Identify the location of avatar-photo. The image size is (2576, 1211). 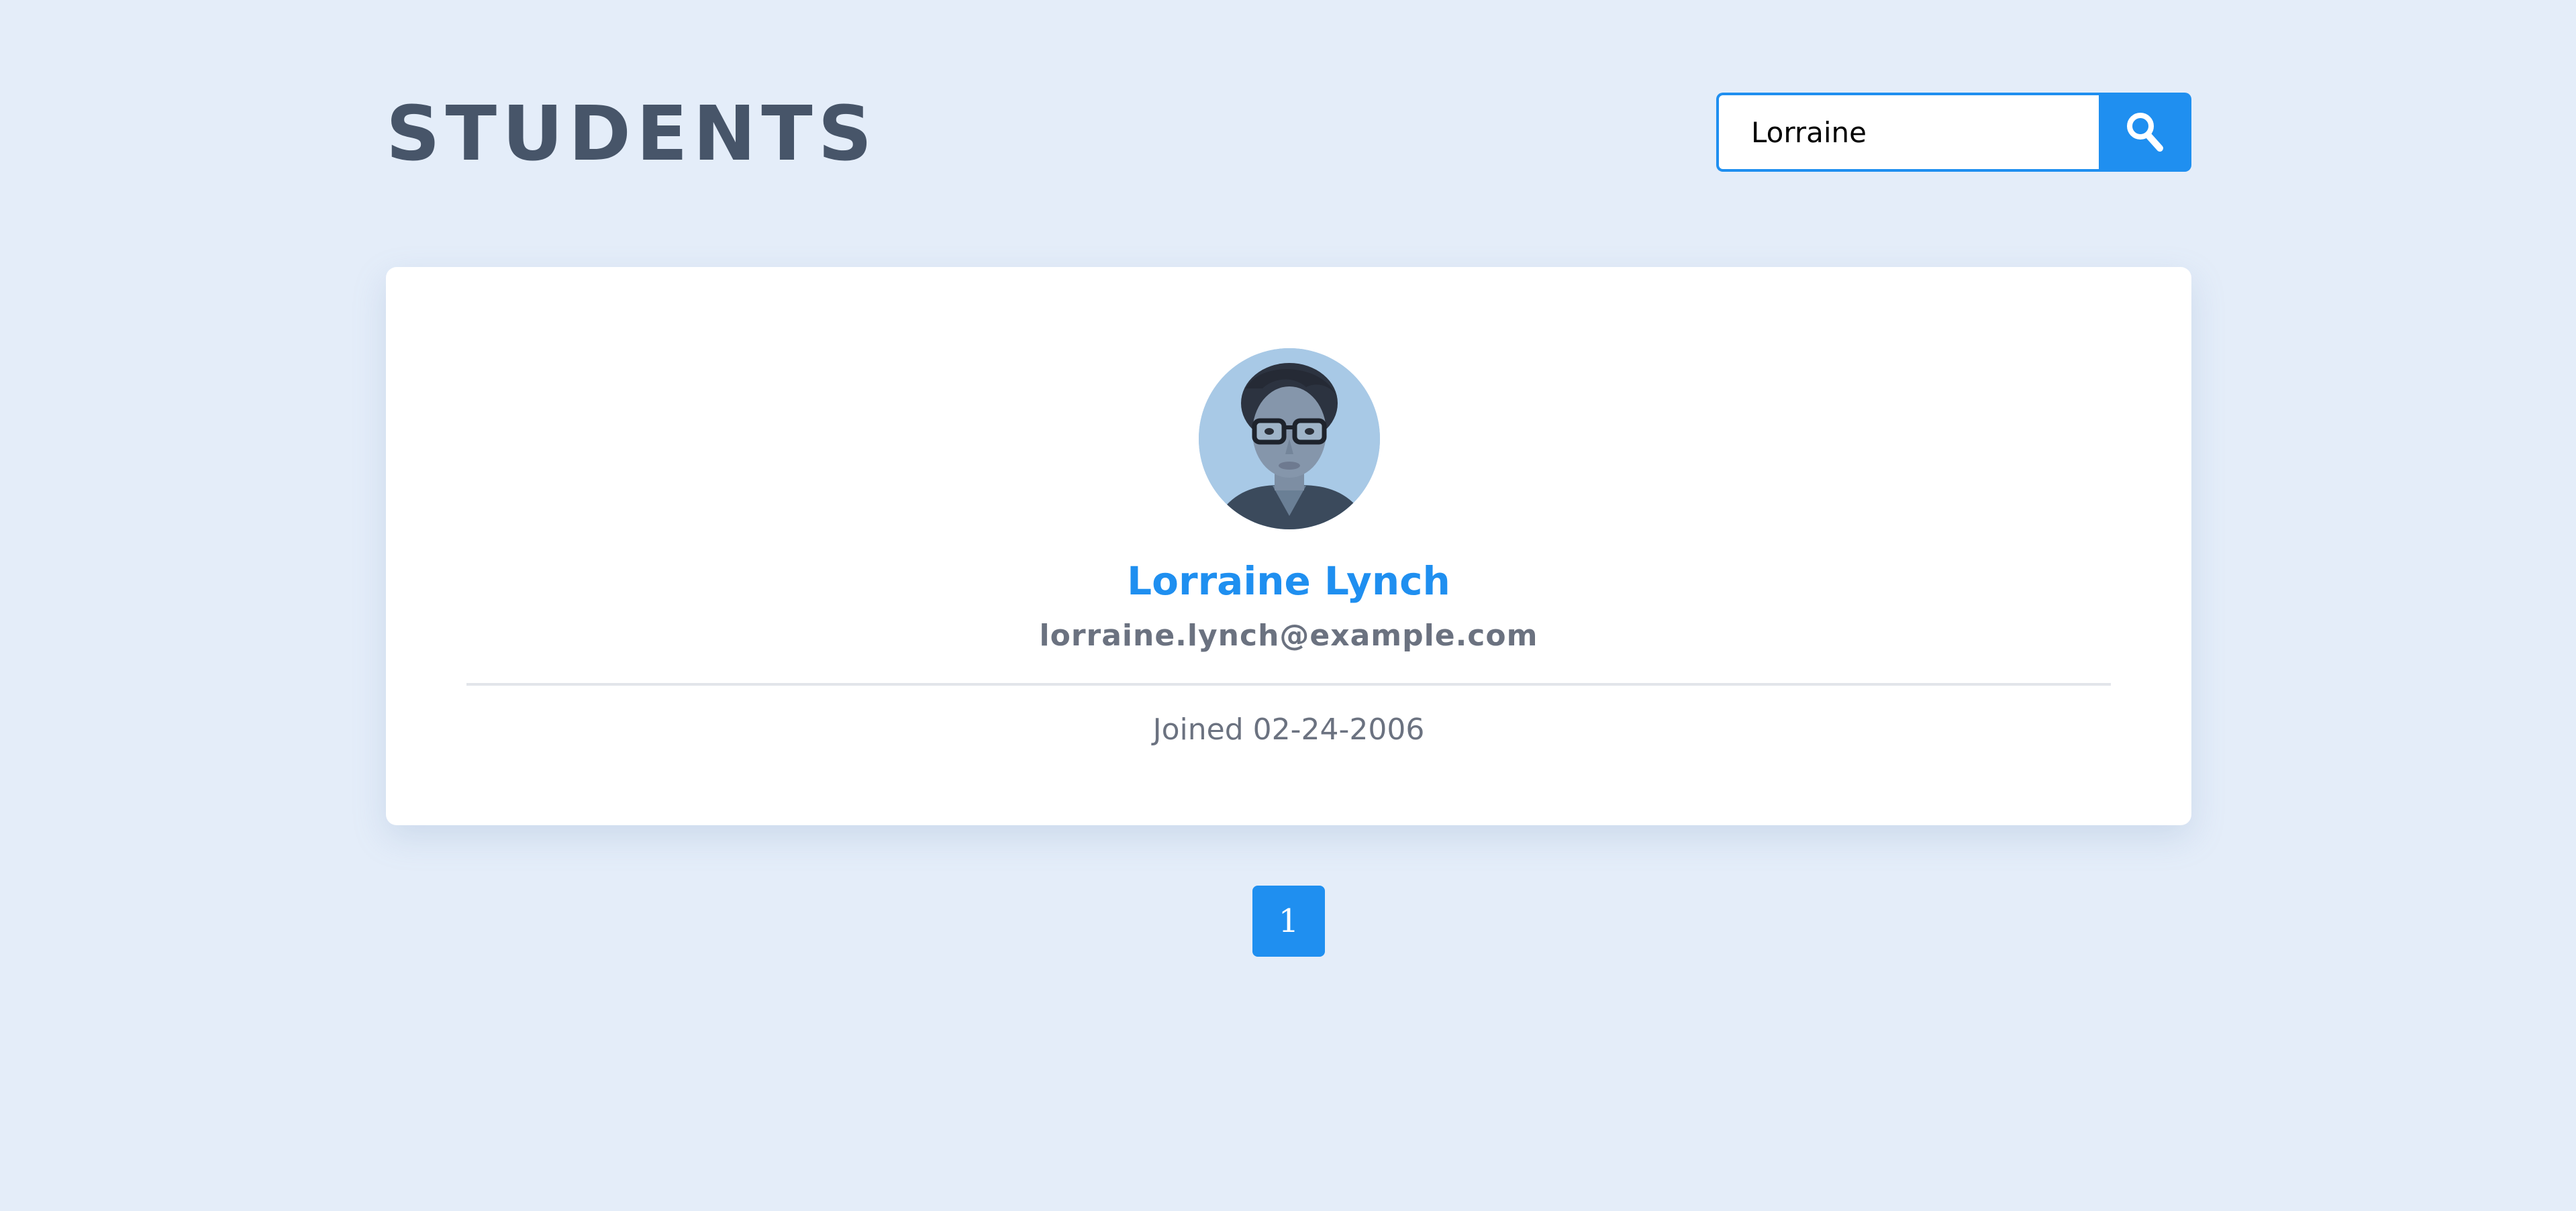
(1289, 438).